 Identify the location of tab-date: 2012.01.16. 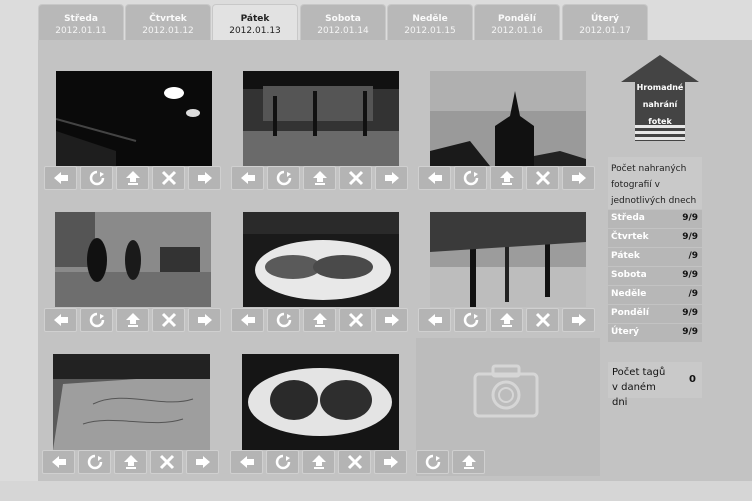
(517, 31).